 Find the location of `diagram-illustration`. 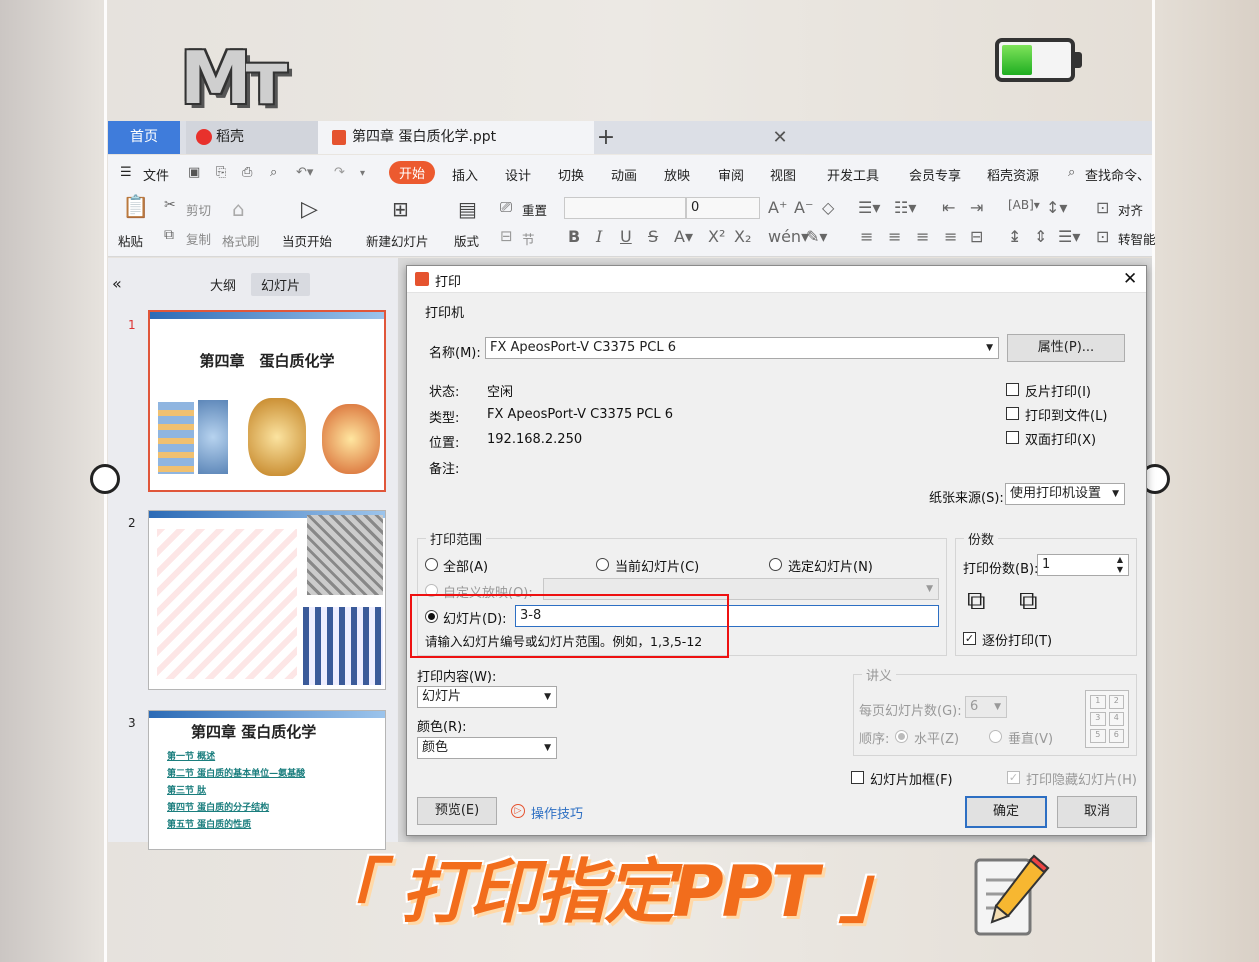

diagram-illustration is located at coordinates (227, 604).